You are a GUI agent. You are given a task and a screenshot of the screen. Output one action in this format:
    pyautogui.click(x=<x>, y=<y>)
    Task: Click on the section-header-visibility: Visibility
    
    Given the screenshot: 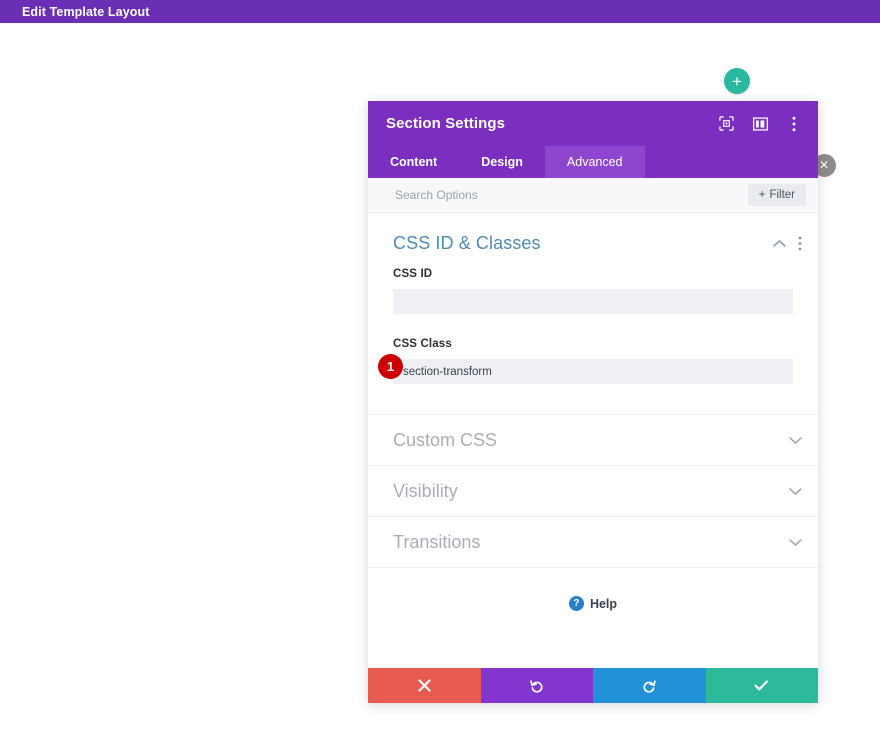 What is the action you would take?
    pyautogui.click(x=593, y=491)
    